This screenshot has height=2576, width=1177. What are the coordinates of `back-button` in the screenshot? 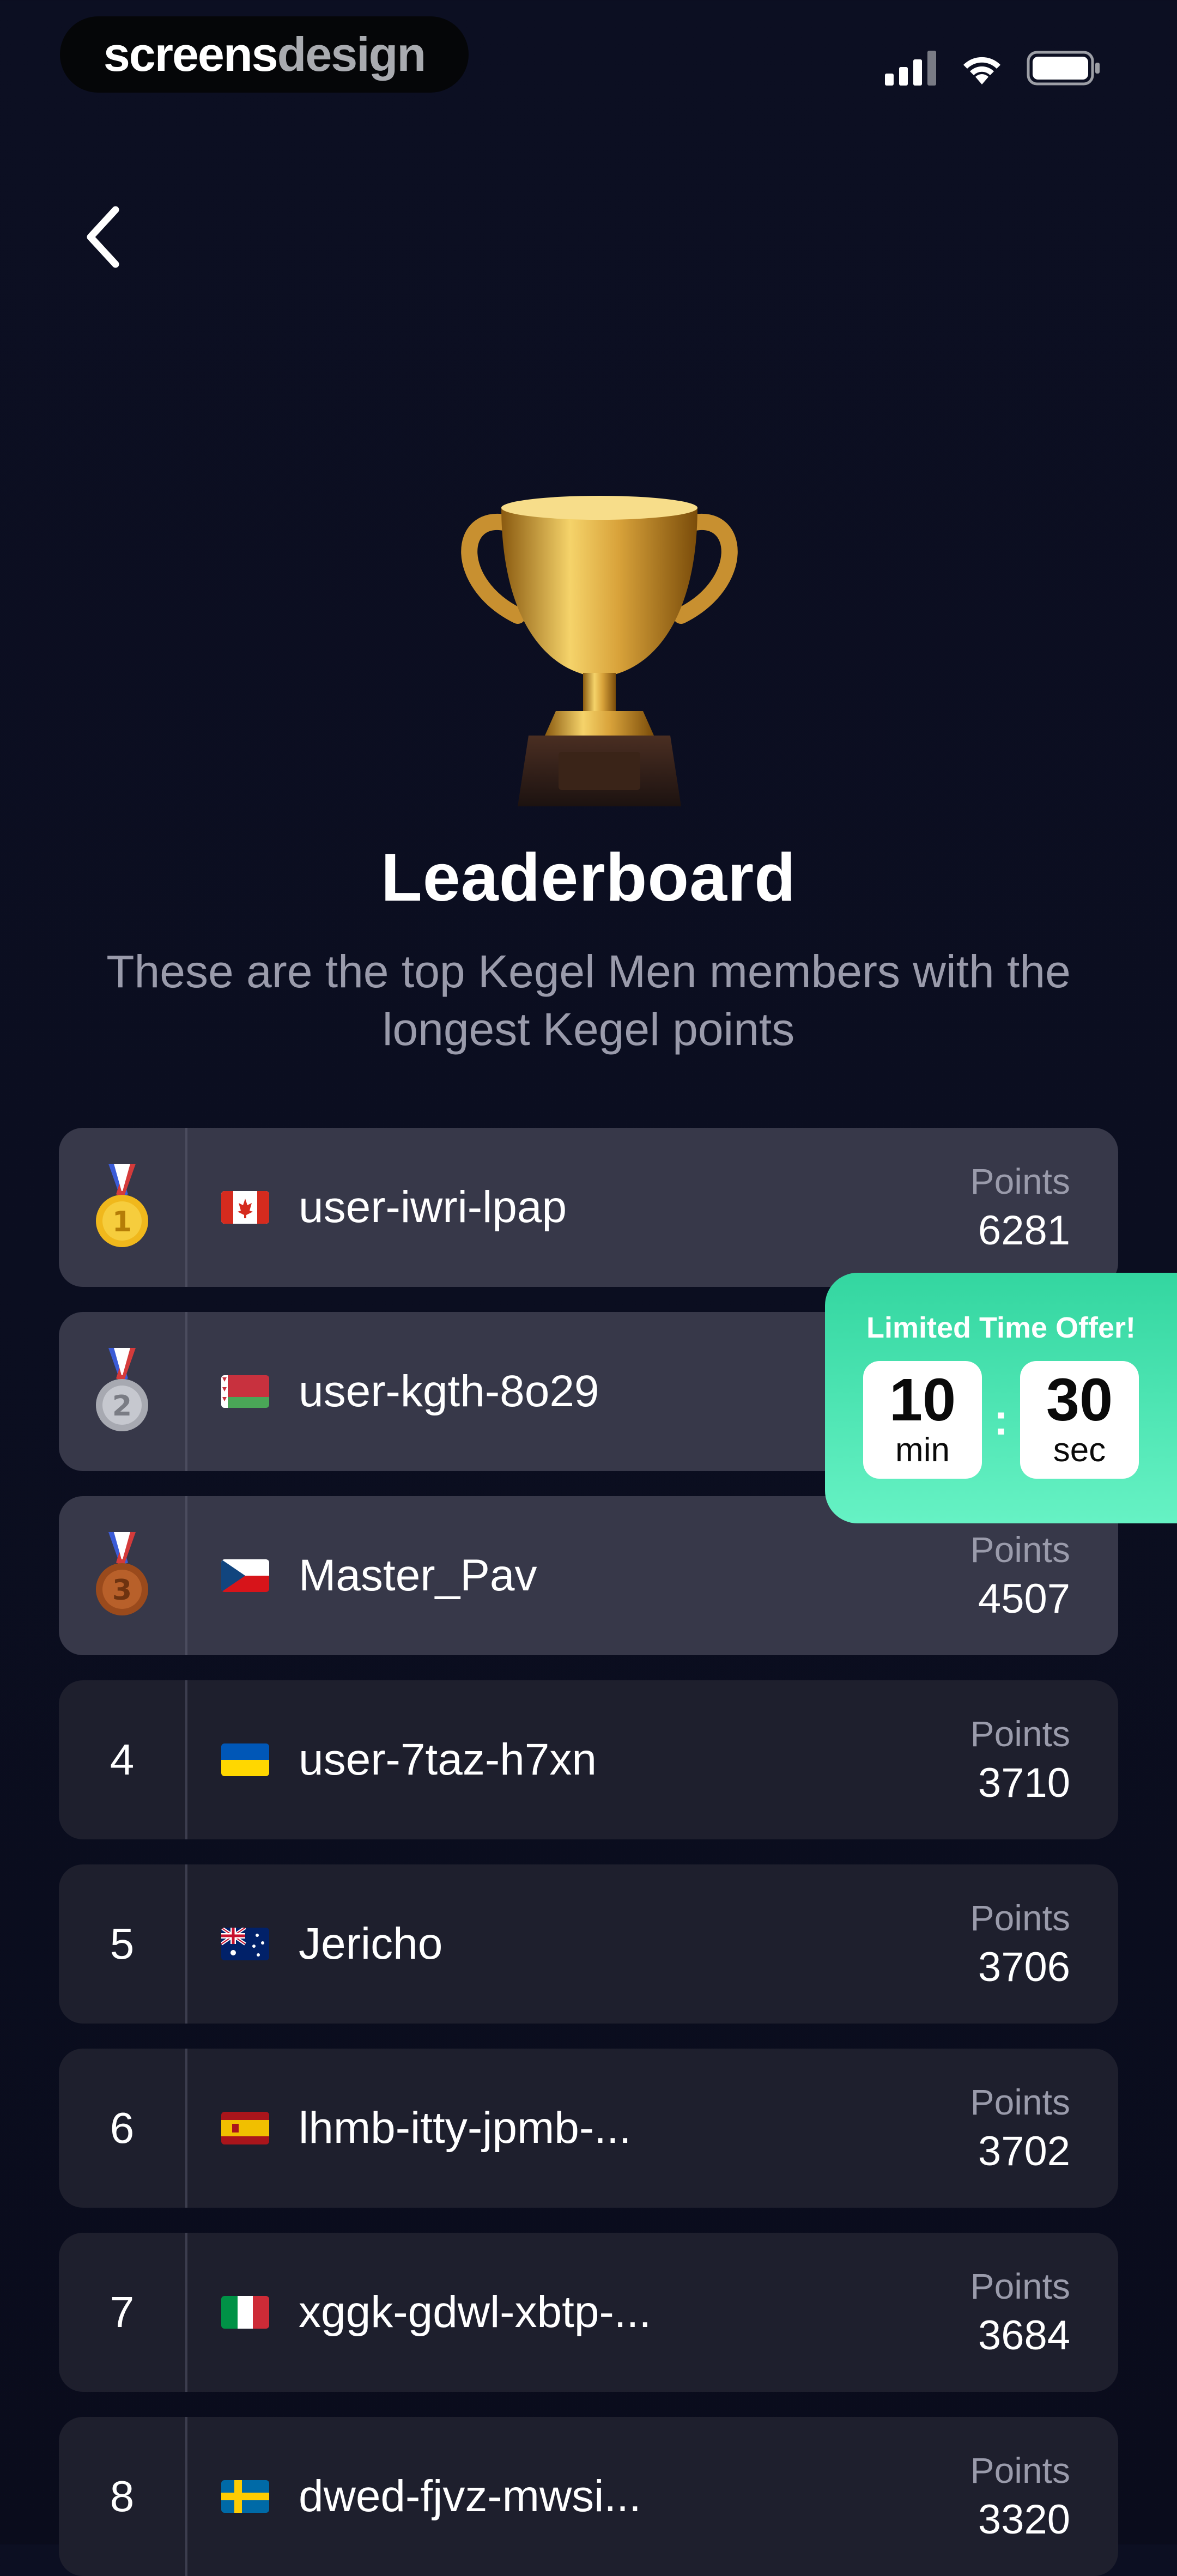 It's located at (104, 237).